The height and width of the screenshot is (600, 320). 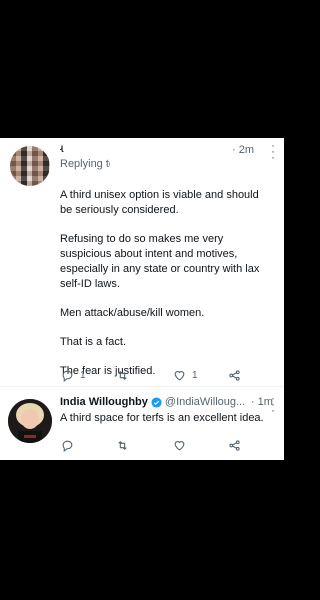 What do you see at coordinates (61, 149) in the screenshot?
I see `tweet-1-author-name: ʵ` at bounding box center [61, 149].